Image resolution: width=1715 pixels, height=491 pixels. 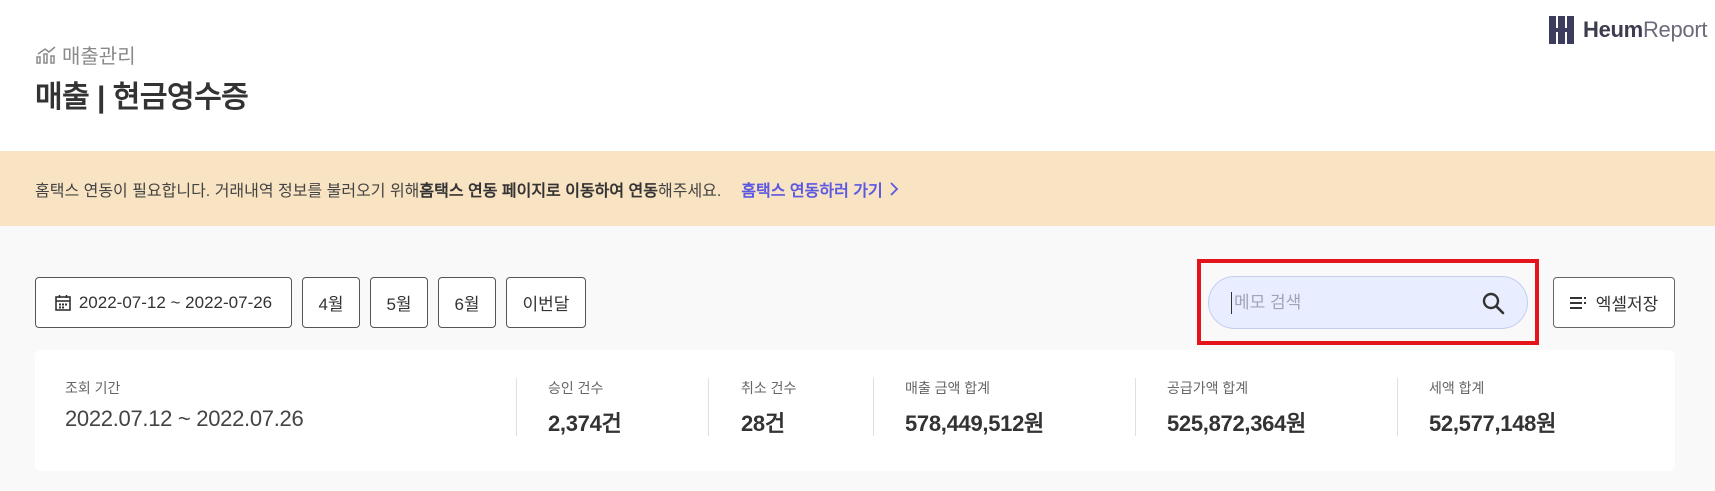 What do you see at coordinates (1457, 388) in the screenshot?
I see `summary-tax-label: 세액 합계` at bounding box center [1457, 388].